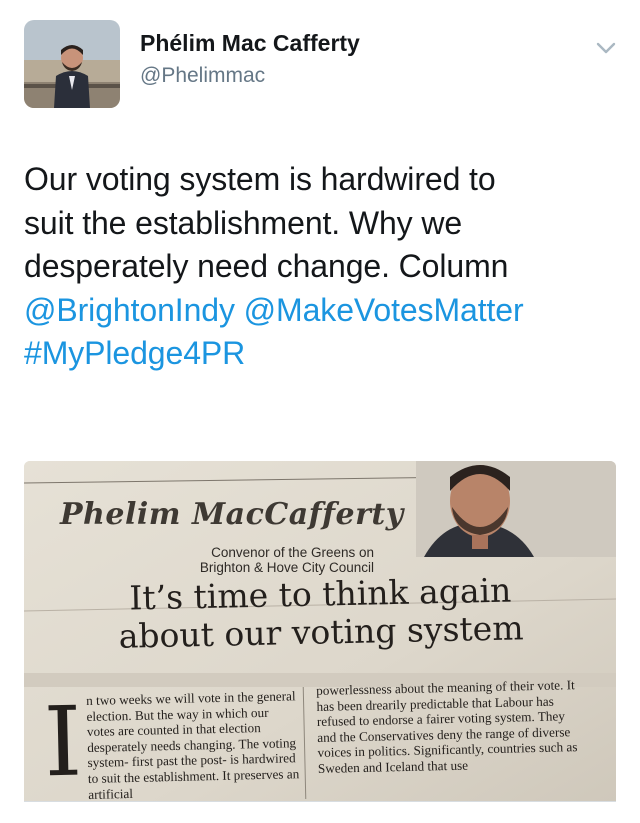 This screenshot has width=640, height=823. Describe the element at coordinates (243, 222) in the screenshot. I see `tweet-line: suit the establishment. Why we` at that location.